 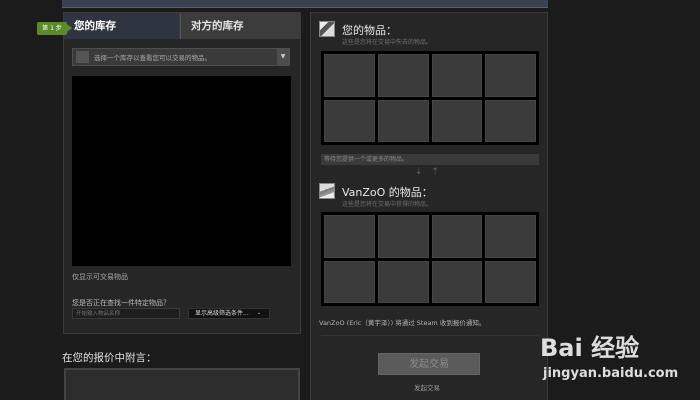 I want to click on notification-text: VanZoO (Eric（黄宇泽）) 将通过 Steam 收到报价通知。, so click(x=402, y=323).